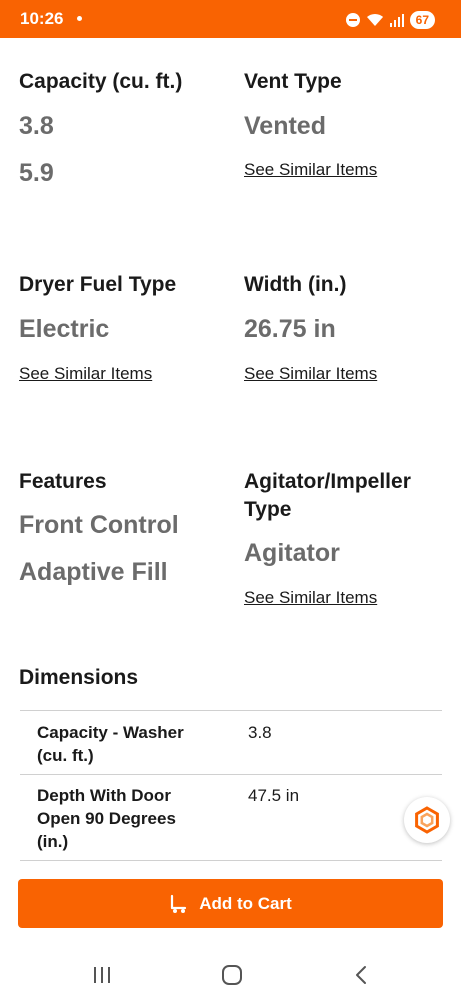 Image resolution: width=461 pixels, height=1000 pixels. What do you see at coordinates (268, 509) in the screenshot?
I see `spec-title-line2: Type` at bounding box center [268, 509].